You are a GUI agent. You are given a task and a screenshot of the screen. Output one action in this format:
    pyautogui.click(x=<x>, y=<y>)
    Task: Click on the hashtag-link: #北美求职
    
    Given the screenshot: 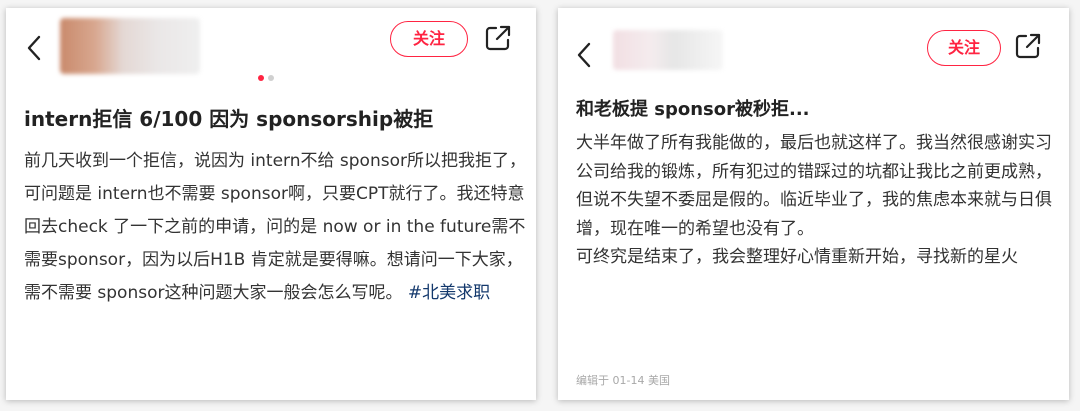 What is the action you would take?
    pyautogui.click(x=449, y=293)
    